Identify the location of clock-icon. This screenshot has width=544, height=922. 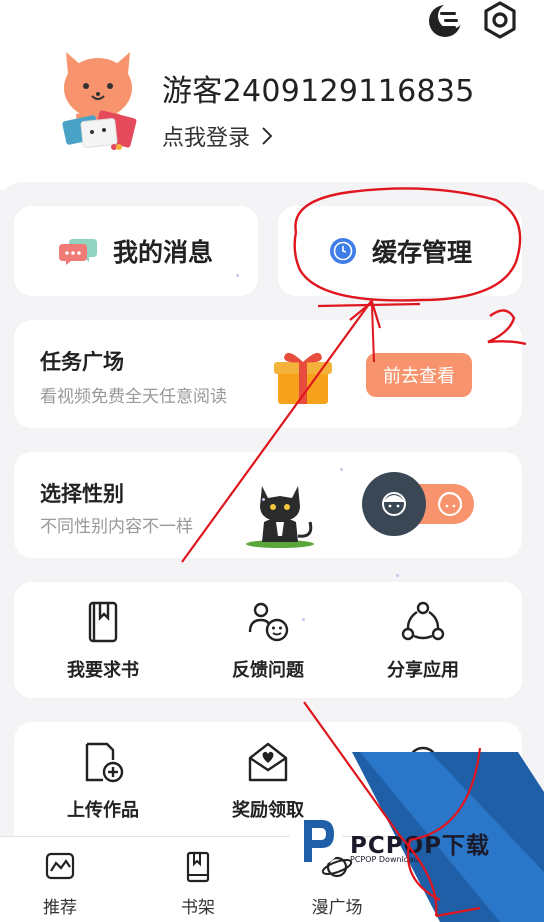
(342, 251).